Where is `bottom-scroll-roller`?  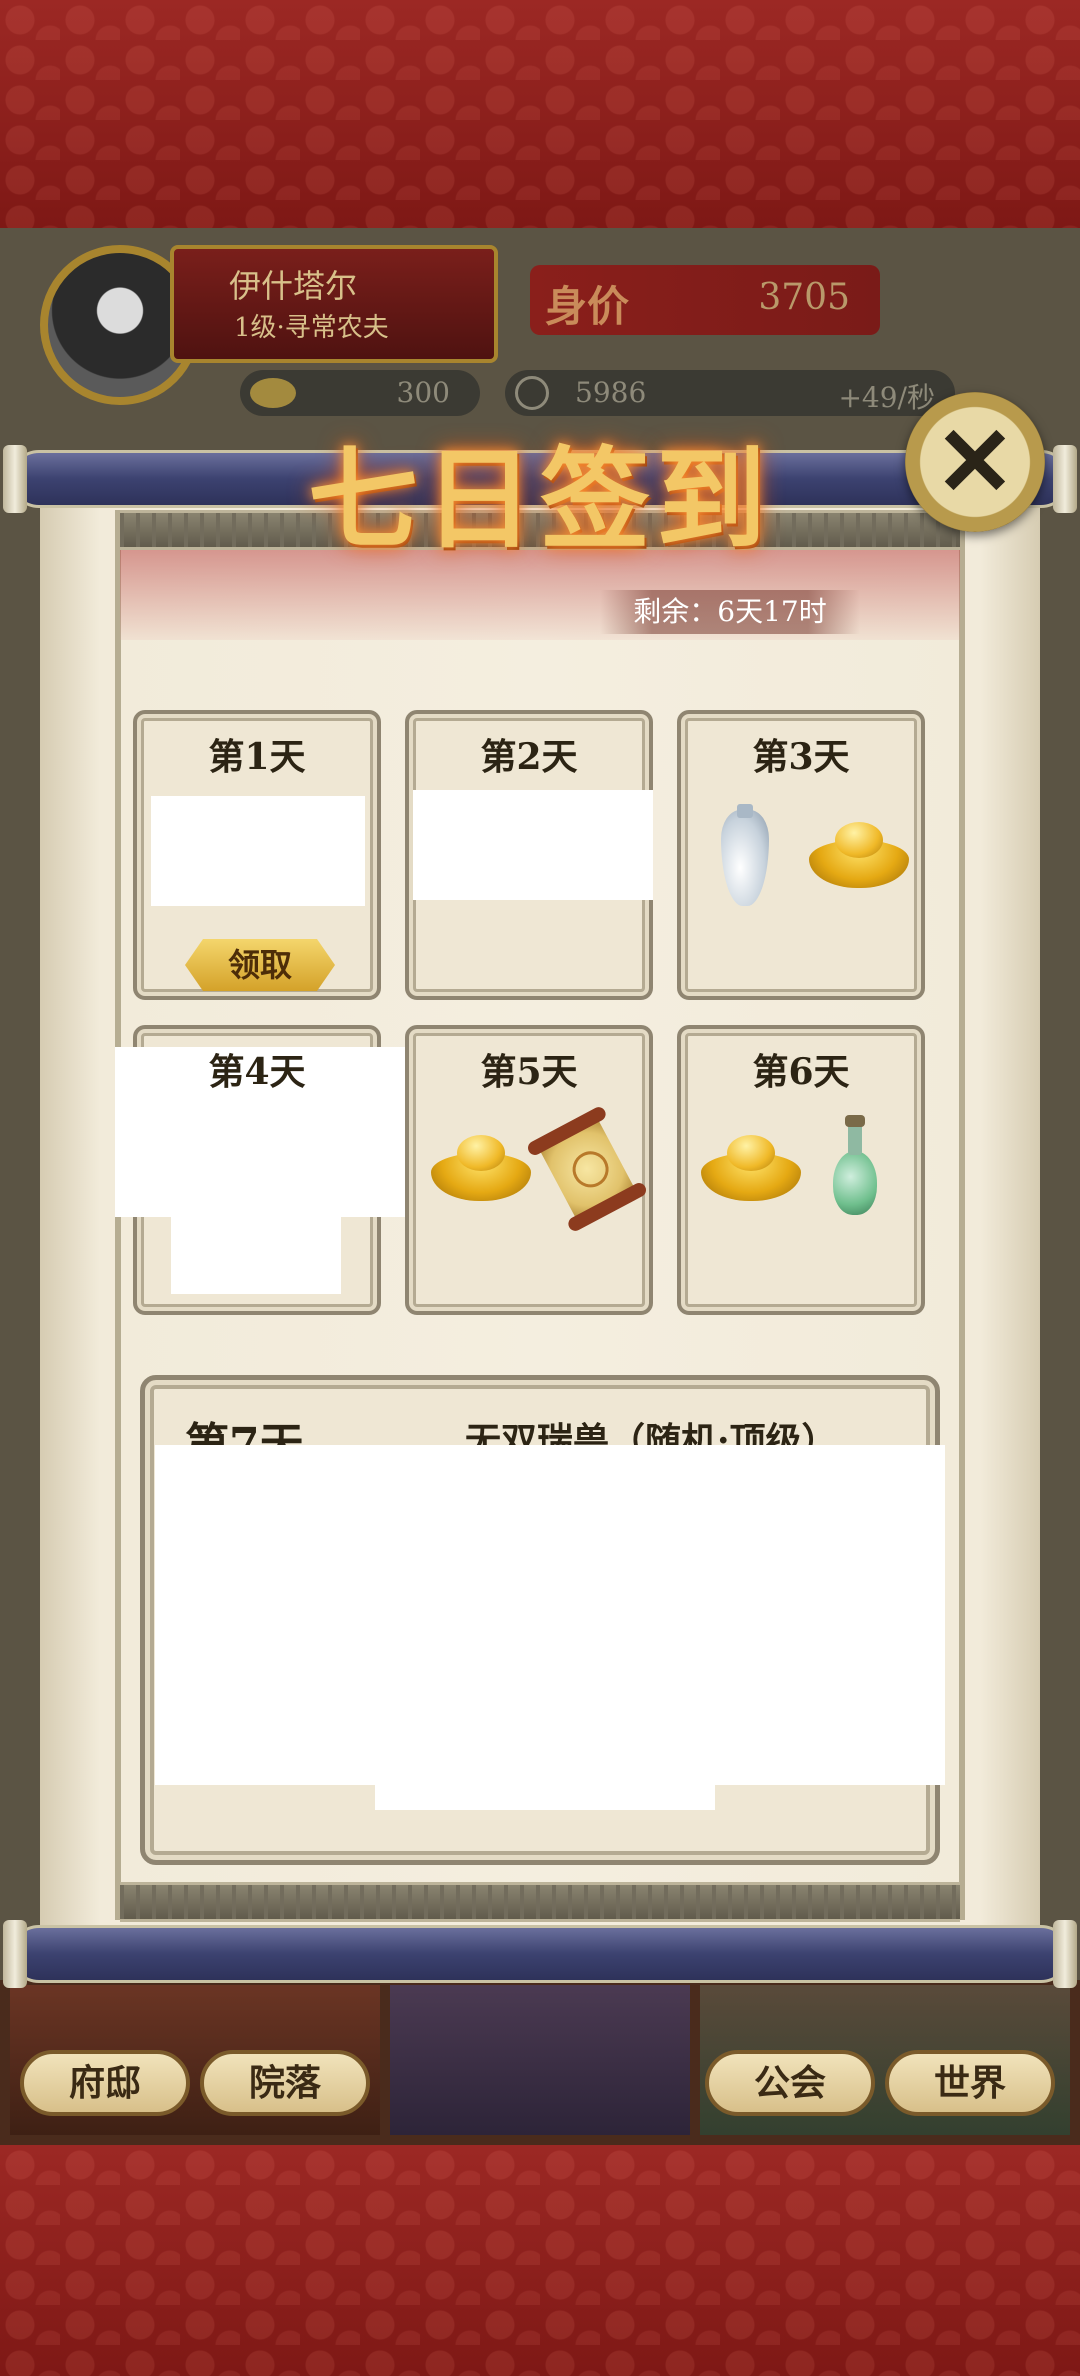
bottom-scroll-roller is located at coordinates (540, 1954).